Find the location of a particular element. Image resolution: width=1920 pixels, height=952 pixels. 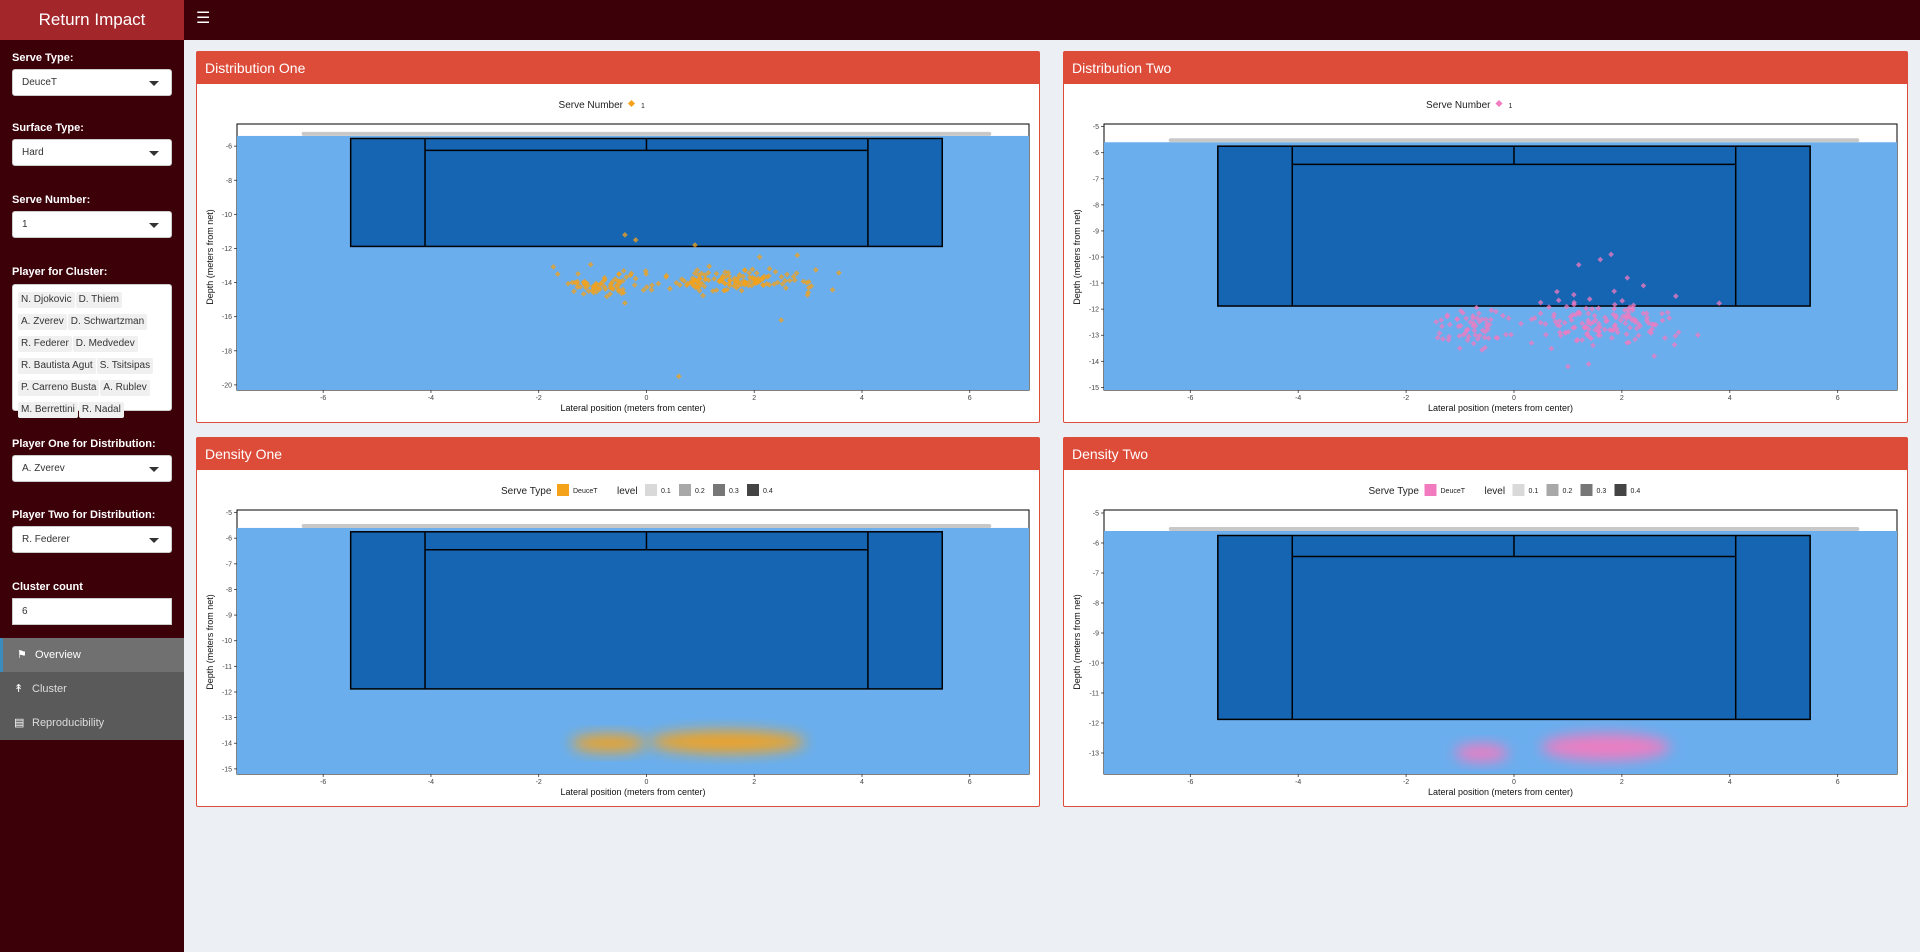

cluster-count-input: 6 is located at coordinates (92, 611).